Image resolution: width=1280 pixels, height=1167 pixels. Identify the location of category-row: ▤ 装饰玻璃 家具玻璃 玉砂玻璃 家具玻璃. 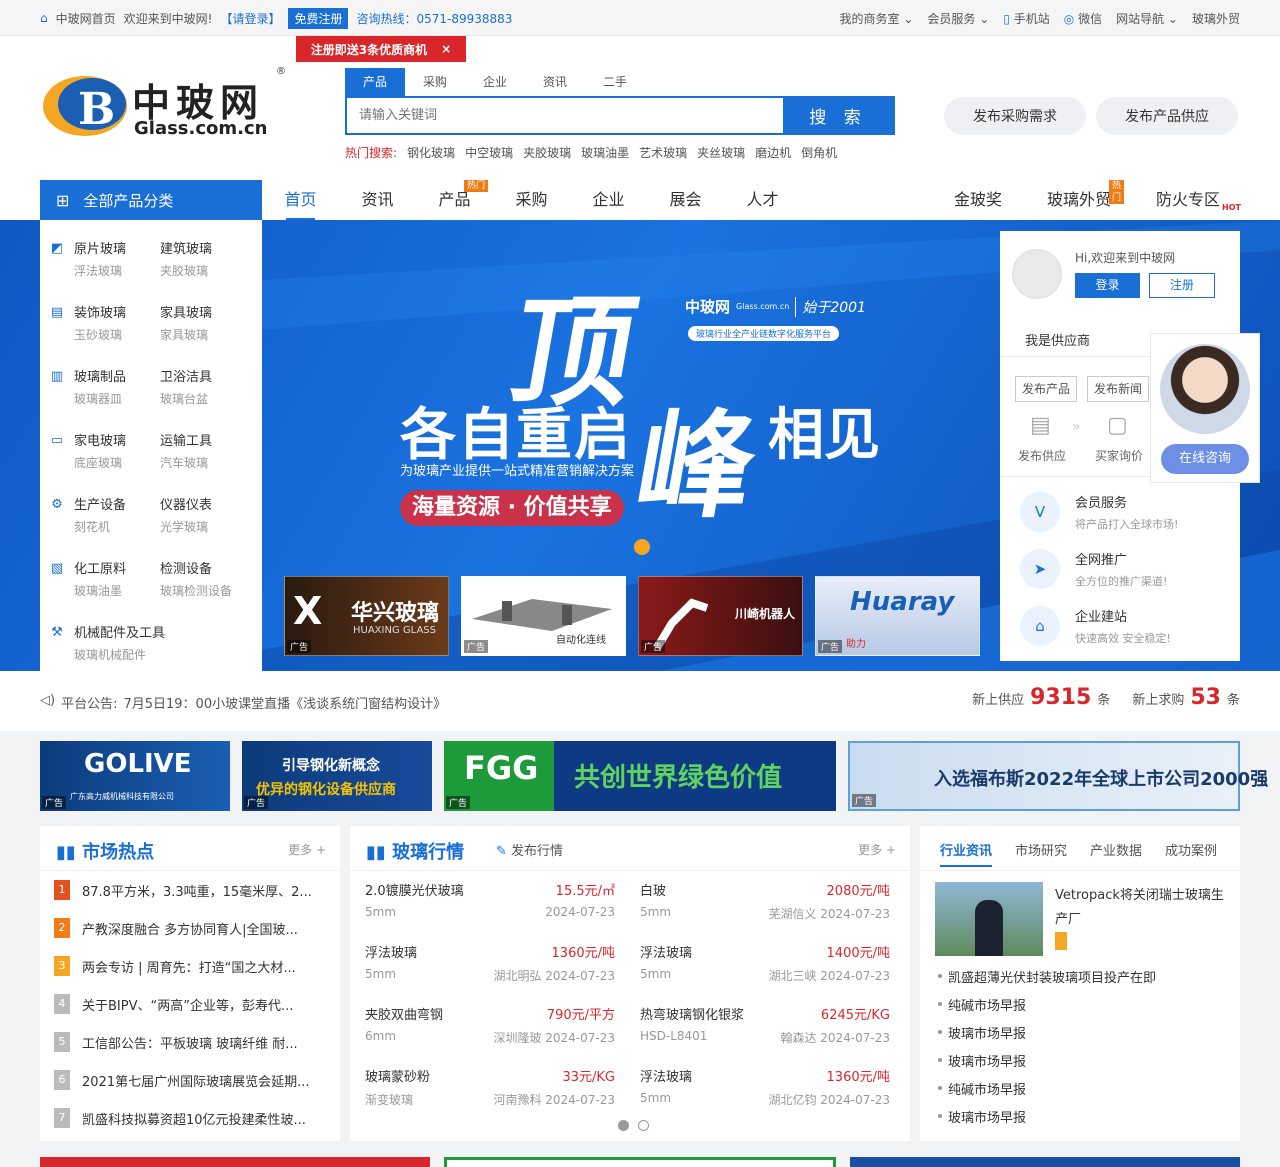
(153, 330).